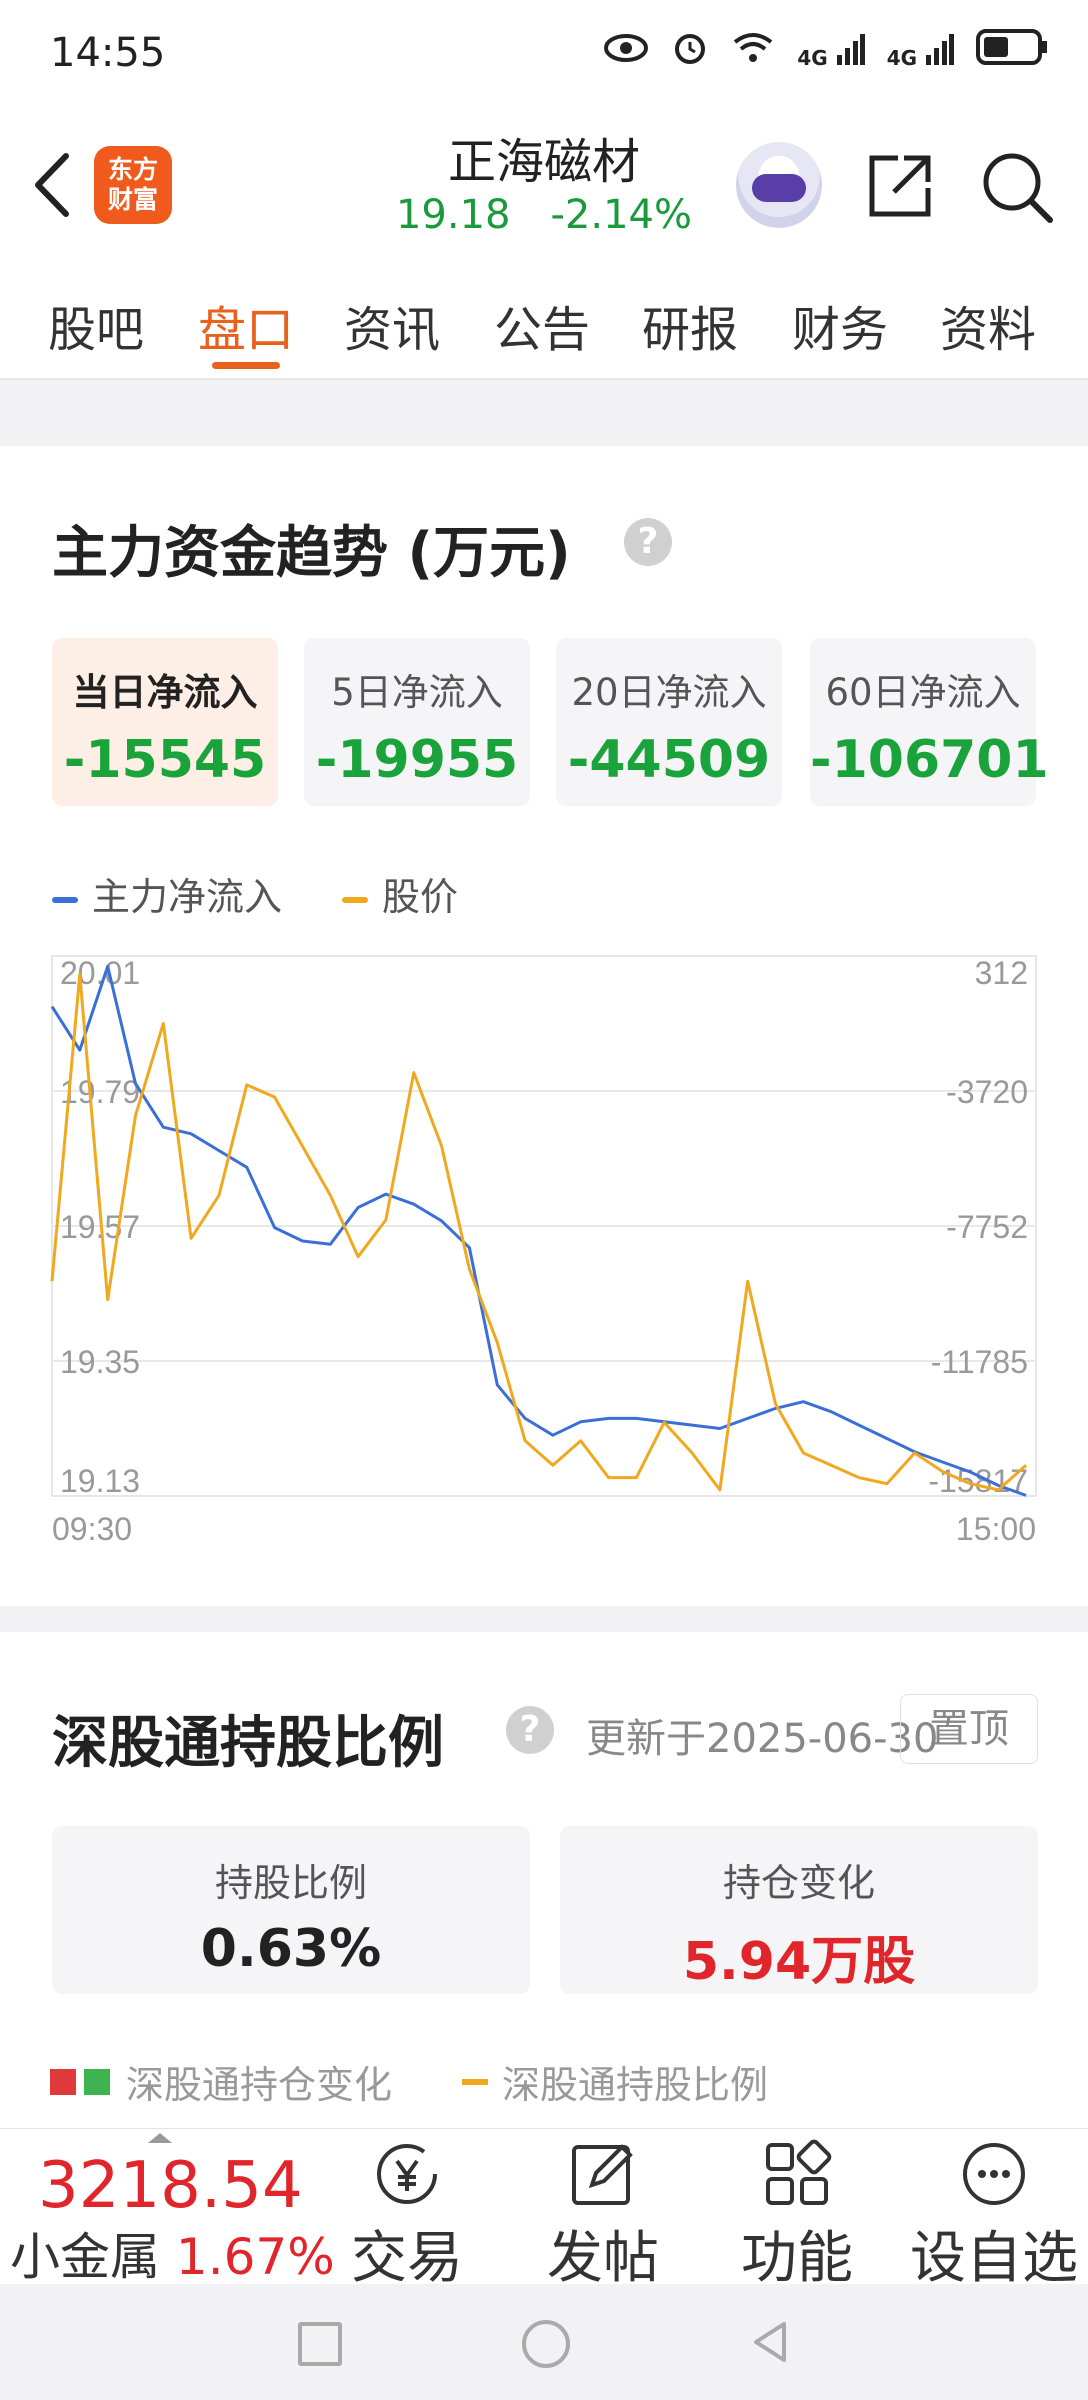 The image size is (1088, 2400). I want to click on tab-guba: 股吧, so click(96, 325).